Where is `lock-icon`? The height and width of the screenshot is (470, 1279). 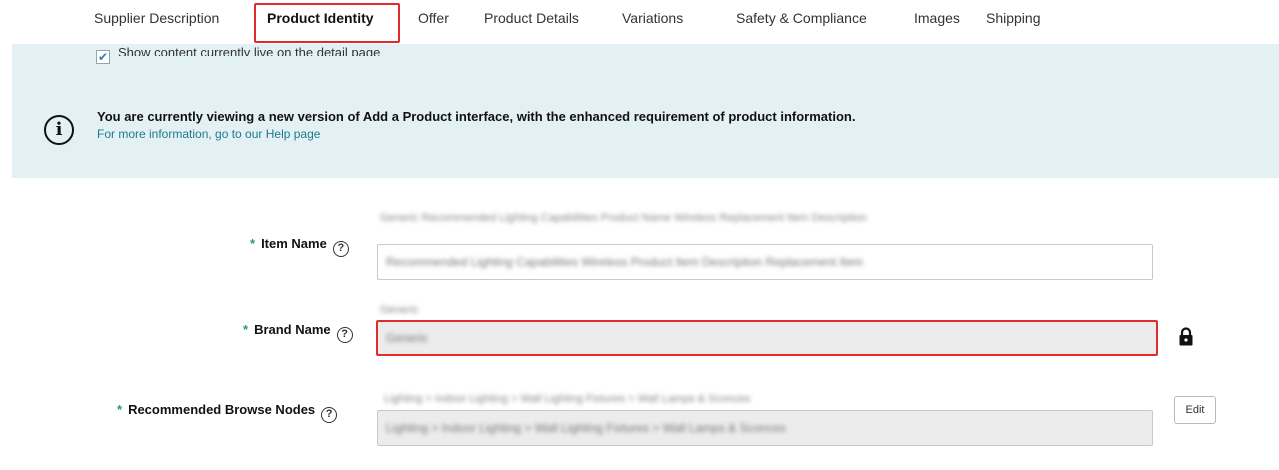
lock-icon is located at coordinates (1186, 336).